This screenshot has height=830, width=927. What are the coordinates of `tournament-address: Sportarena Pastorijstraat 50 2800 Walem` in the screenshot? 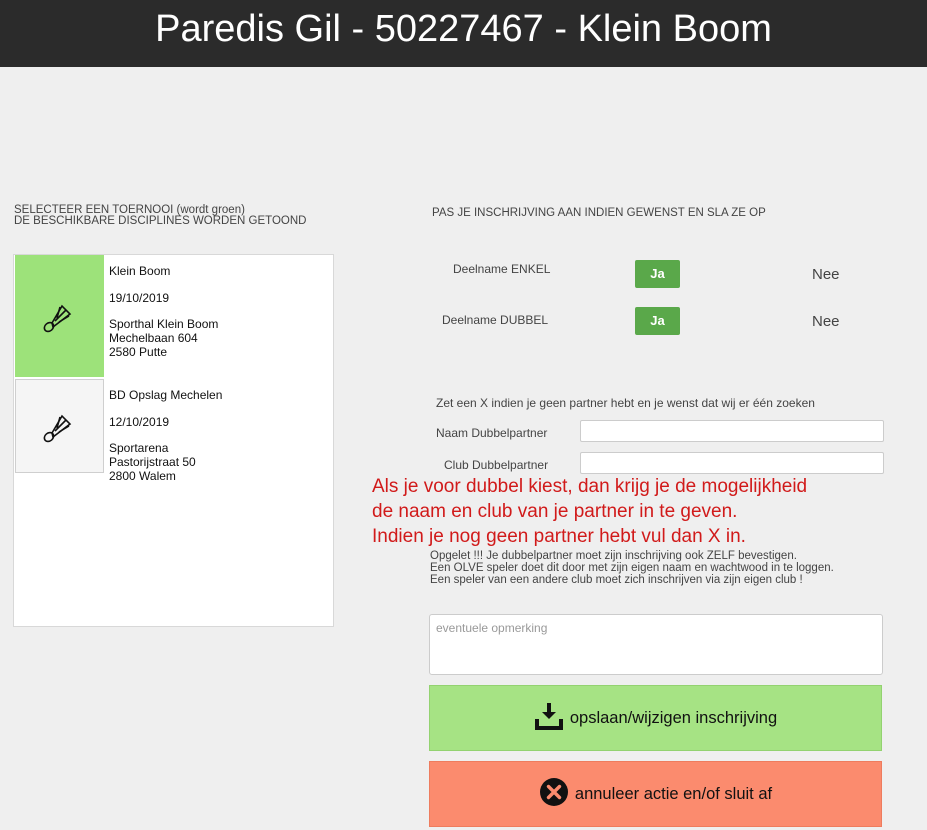 It's located at (152, 462).